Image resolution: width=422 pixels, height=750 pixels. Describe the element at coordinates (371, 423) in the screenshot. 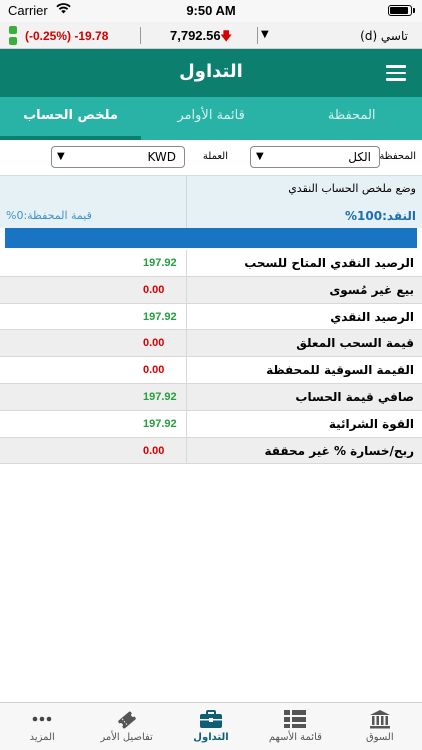

I see `row-label: القوة الشرائية` at that location.